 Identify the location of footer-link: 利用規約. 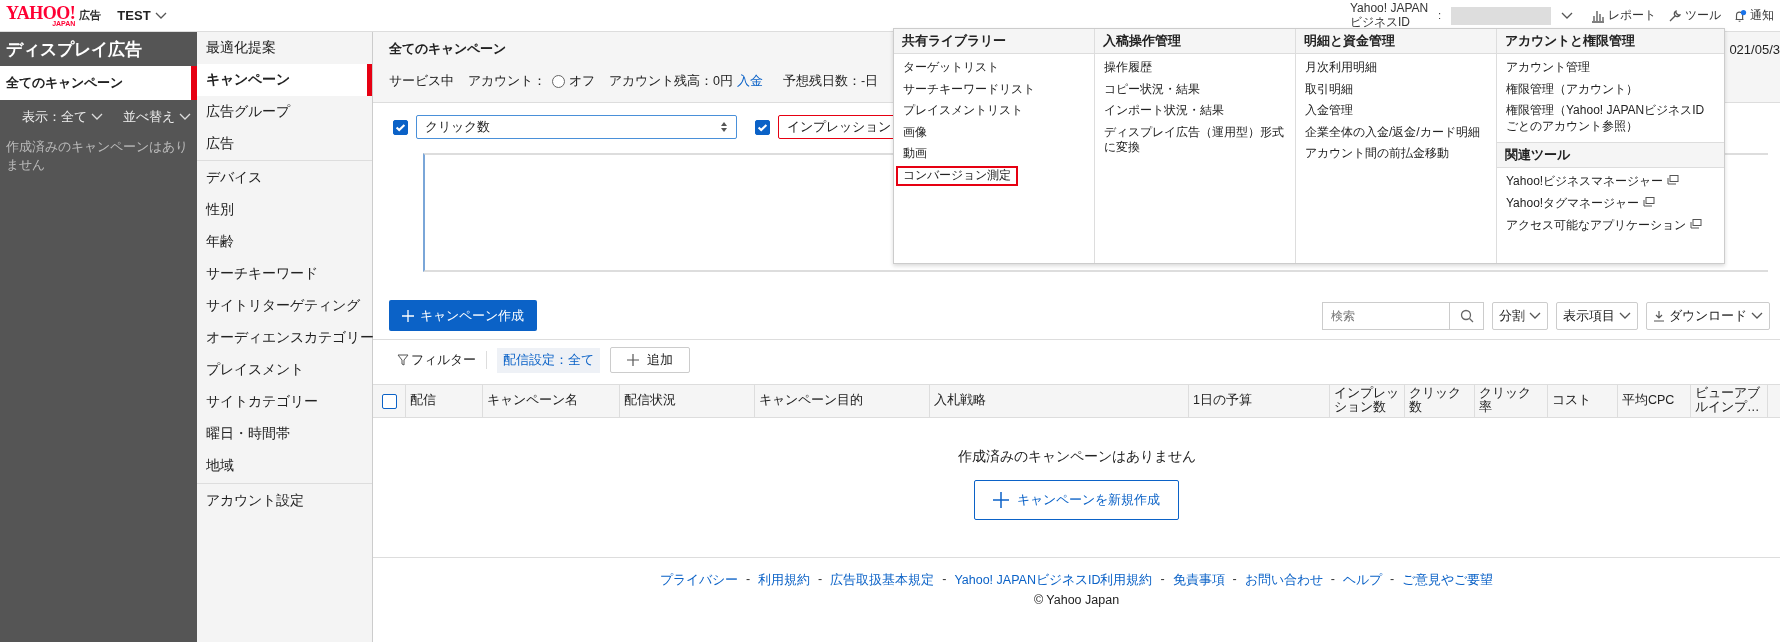
(784, 580).